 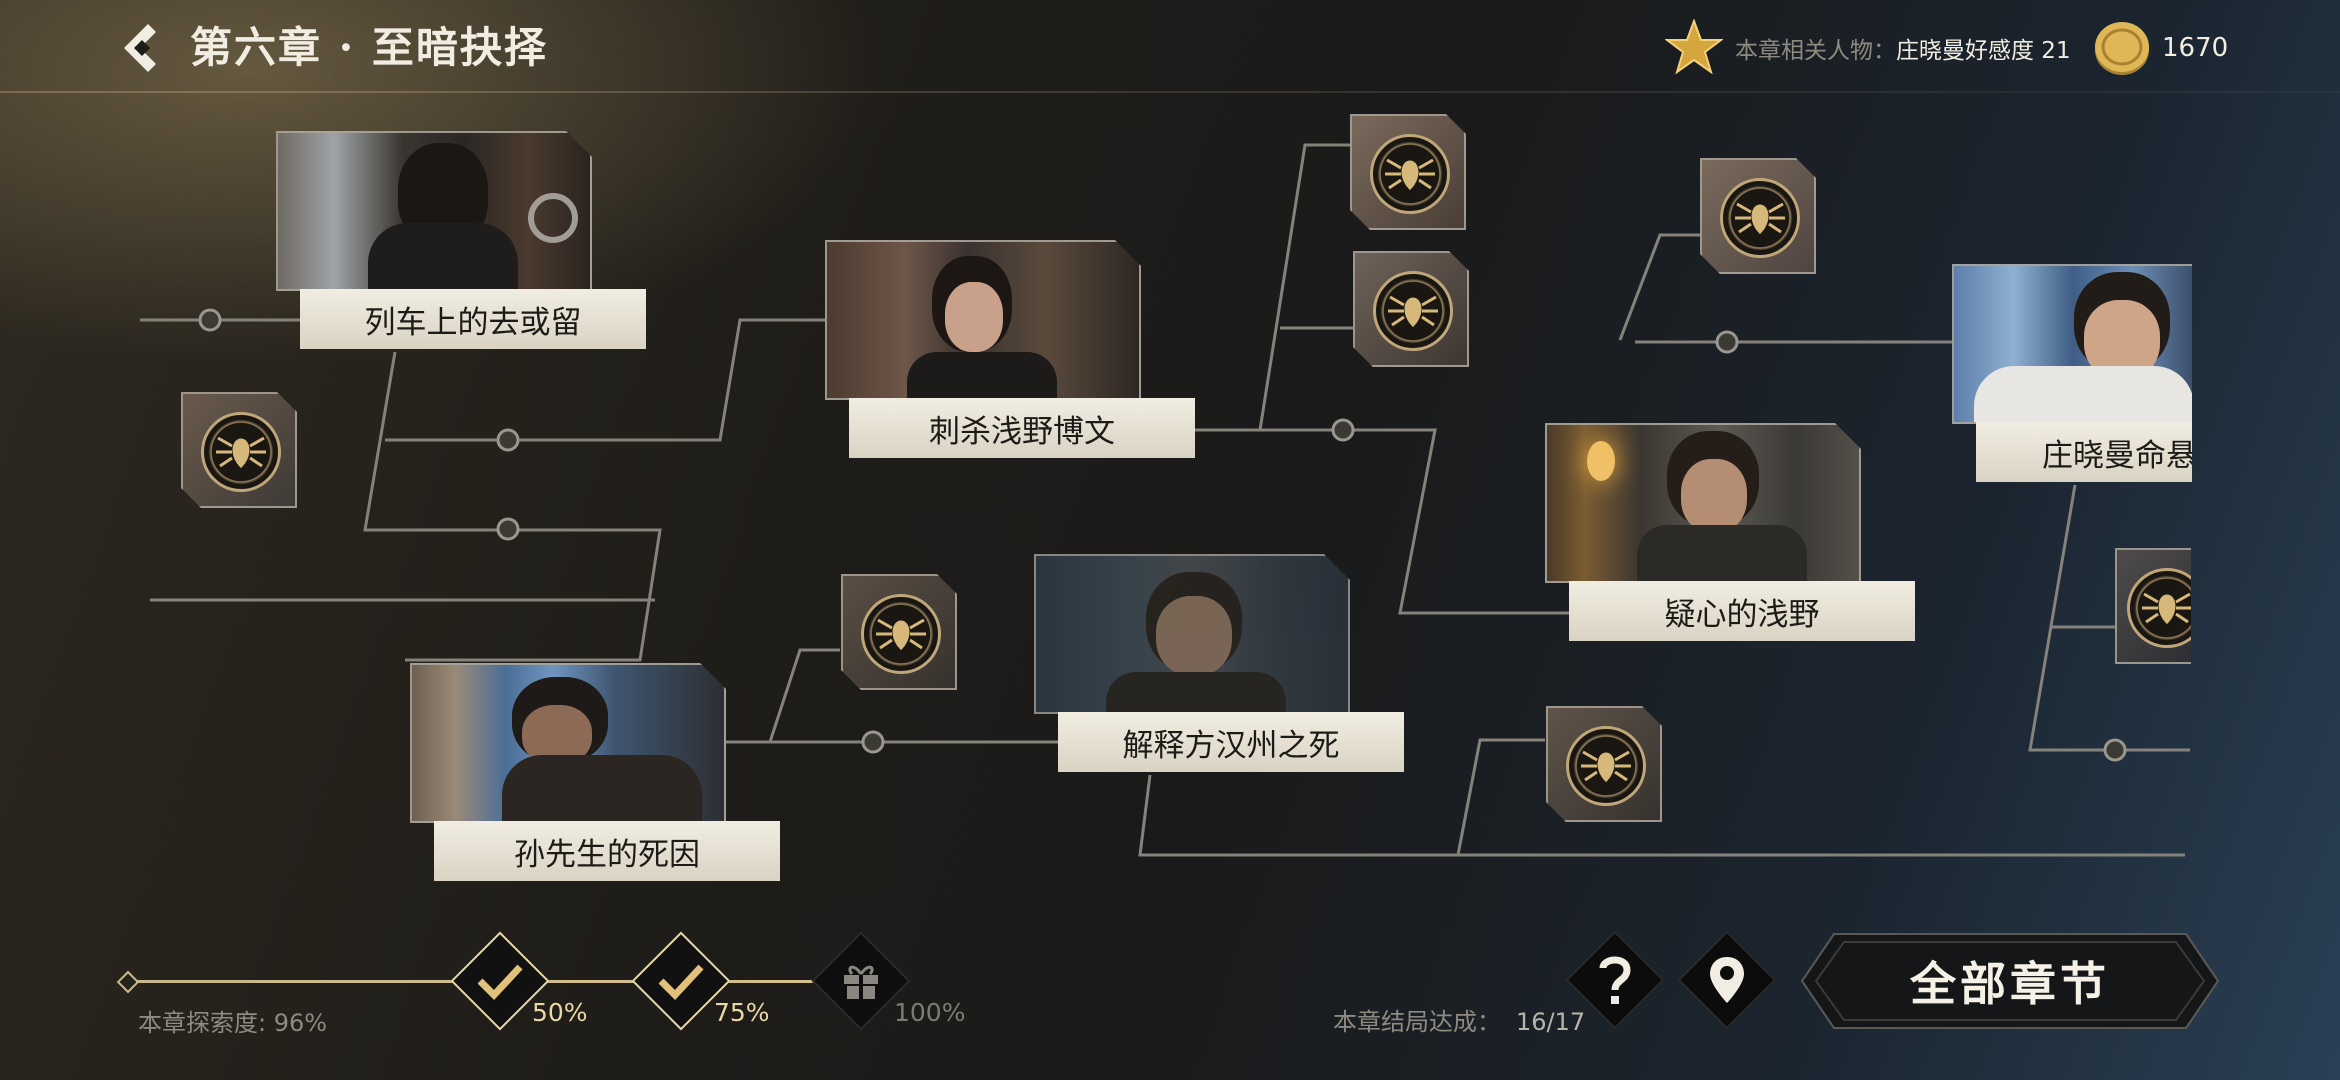 I want to click on ending-label: 本章结局达成：, so click(x=1417, y=1022).